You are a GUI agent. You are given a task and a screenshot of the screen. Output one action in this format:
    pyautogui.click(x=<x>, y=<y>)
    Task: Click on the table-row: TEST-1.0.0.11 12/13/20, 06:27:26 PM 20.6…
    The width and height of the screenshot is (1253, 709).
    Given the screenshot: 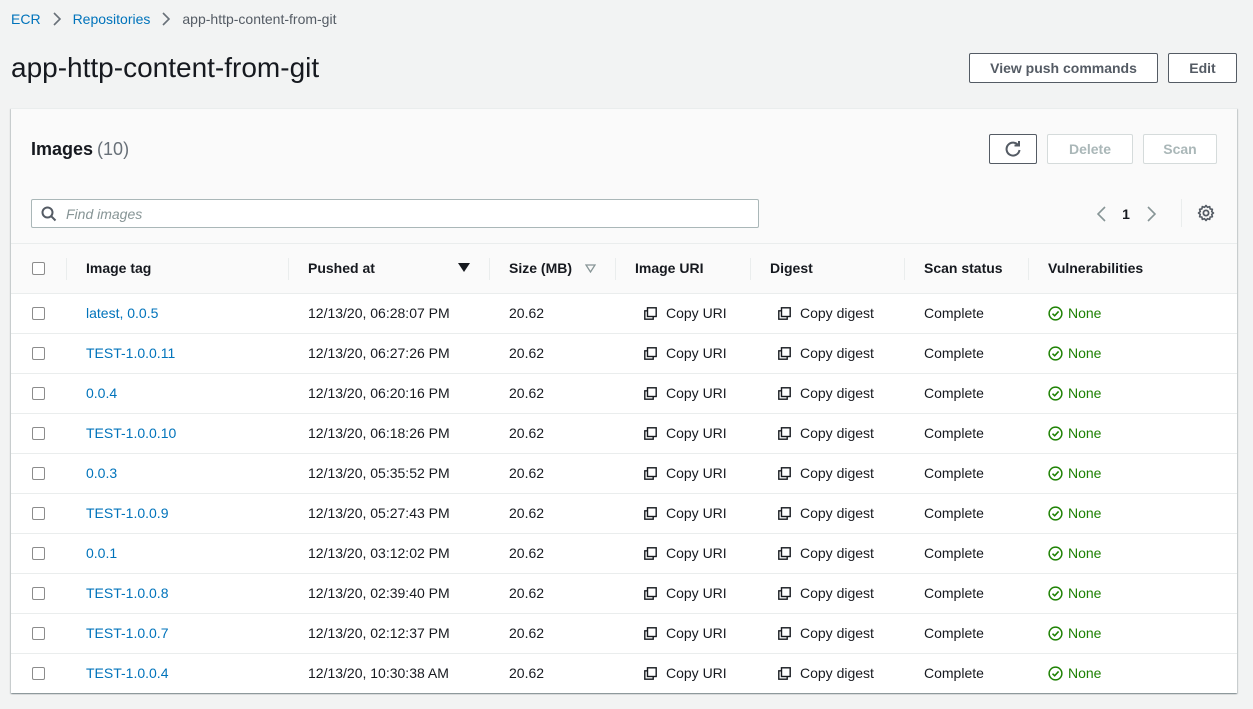 What is the action you would take?
    pyautogui.click(x=624, y=353)
    